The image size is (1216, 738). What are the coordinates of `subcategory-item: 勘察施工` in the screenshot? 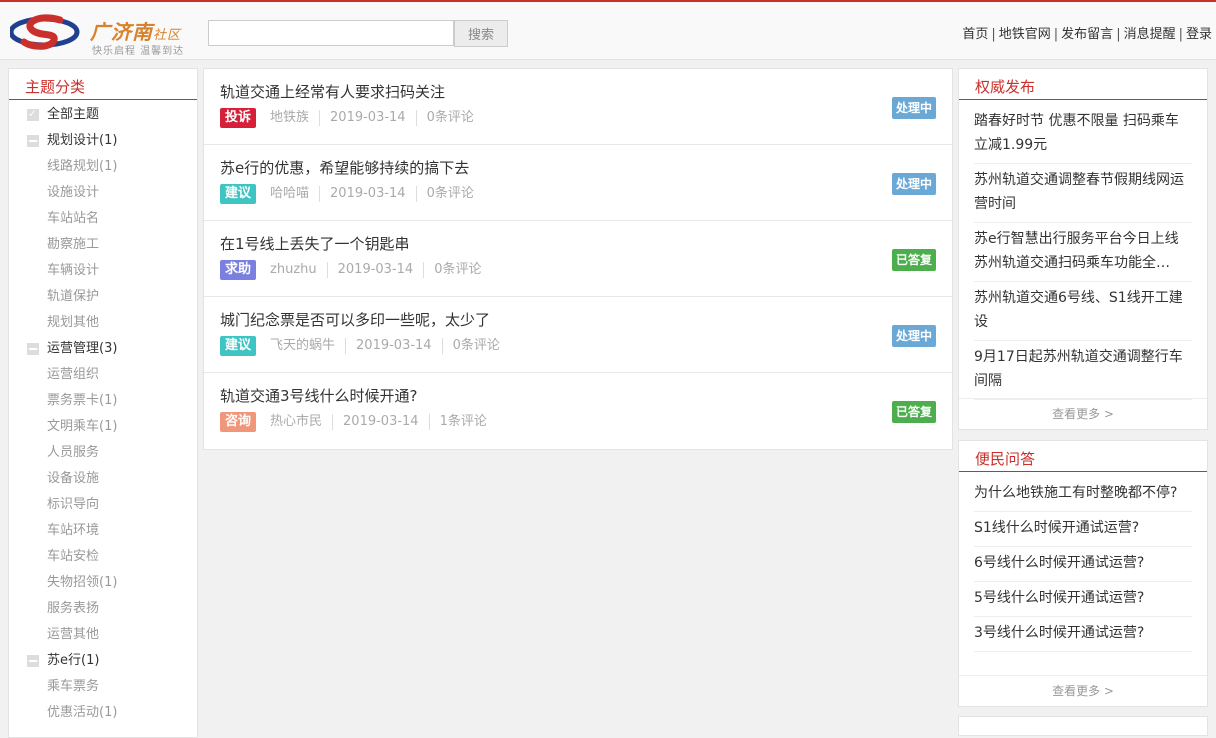 It's located at (103, 245).